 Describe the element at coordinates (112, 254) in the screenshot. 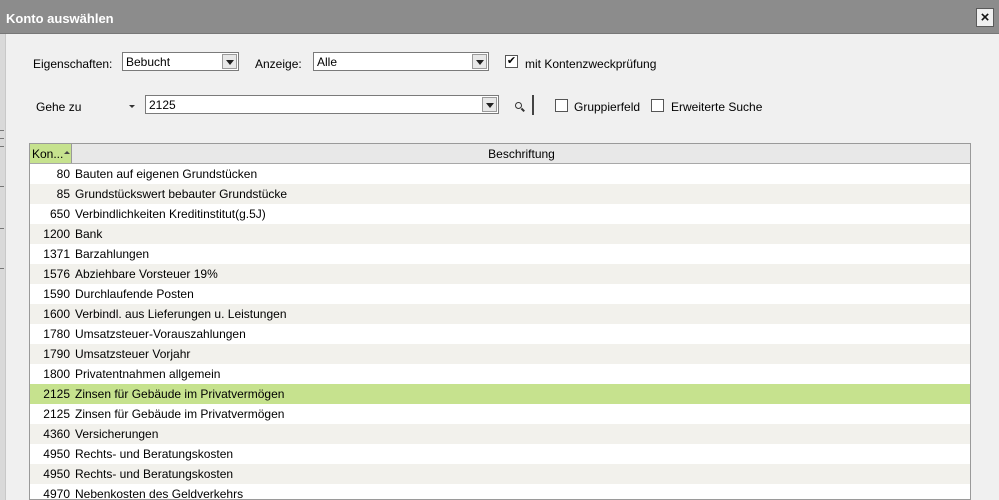

I see `account-description: Barzahlungen` at that location.